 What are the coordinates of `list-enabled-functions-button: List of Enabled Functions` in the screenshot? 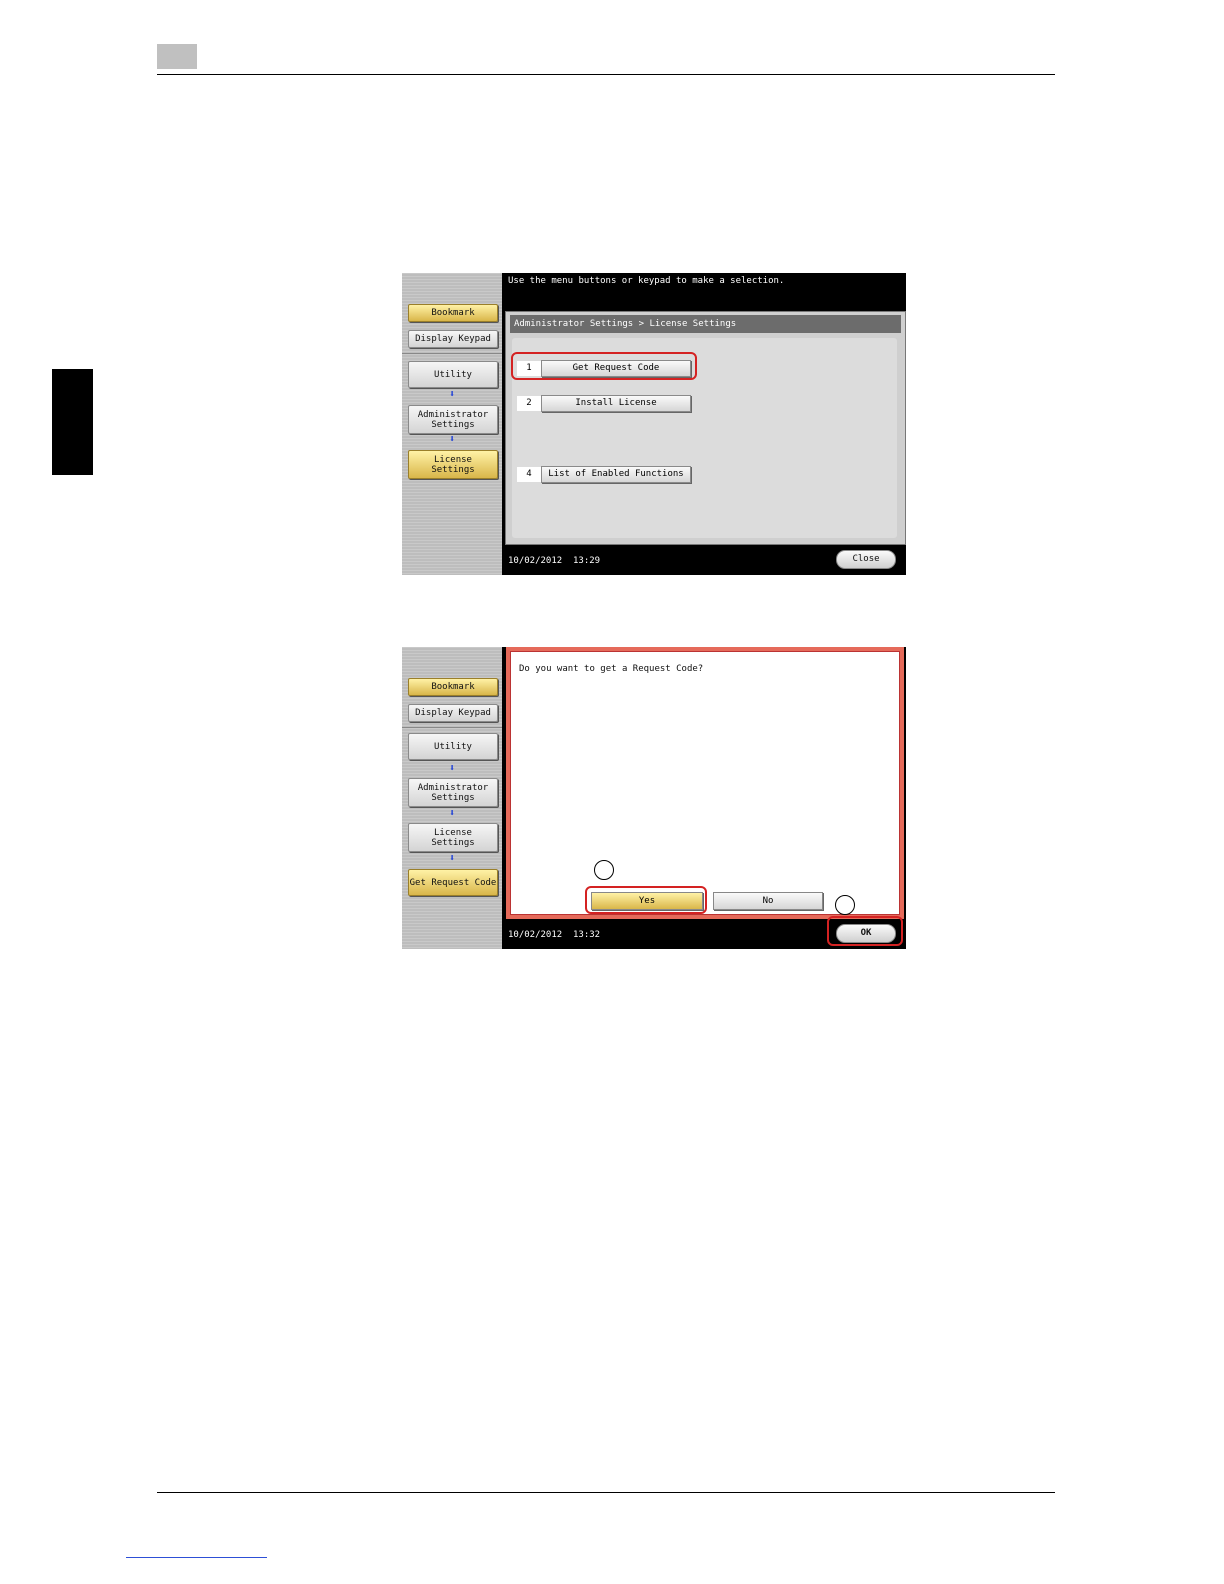 It's located at (616, 474).